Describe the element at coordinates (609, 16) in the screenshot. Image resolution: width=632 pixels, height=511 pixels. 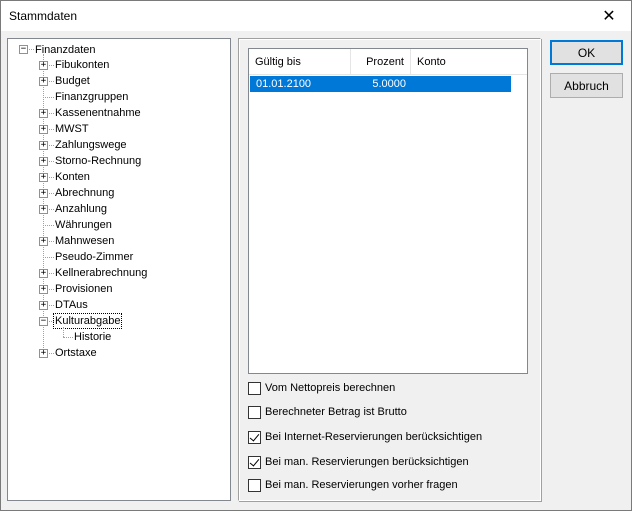
I see `close-button: ✕` at that location.